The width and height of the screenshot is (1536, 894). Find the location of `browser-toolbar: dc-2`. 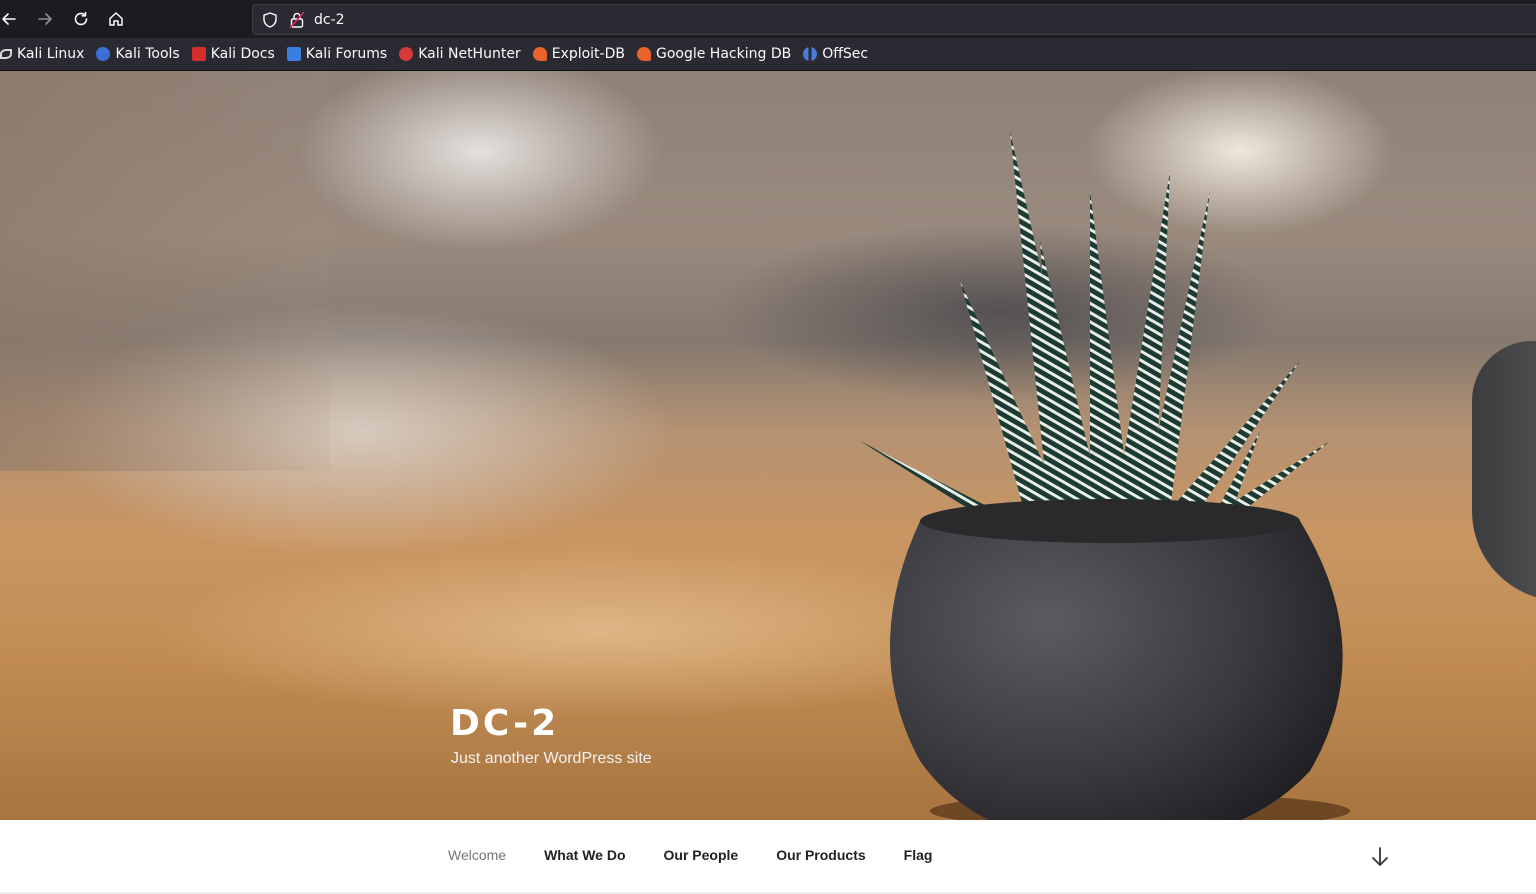

browser-toolbar: dc-2 is located at coordinates (768, 19).